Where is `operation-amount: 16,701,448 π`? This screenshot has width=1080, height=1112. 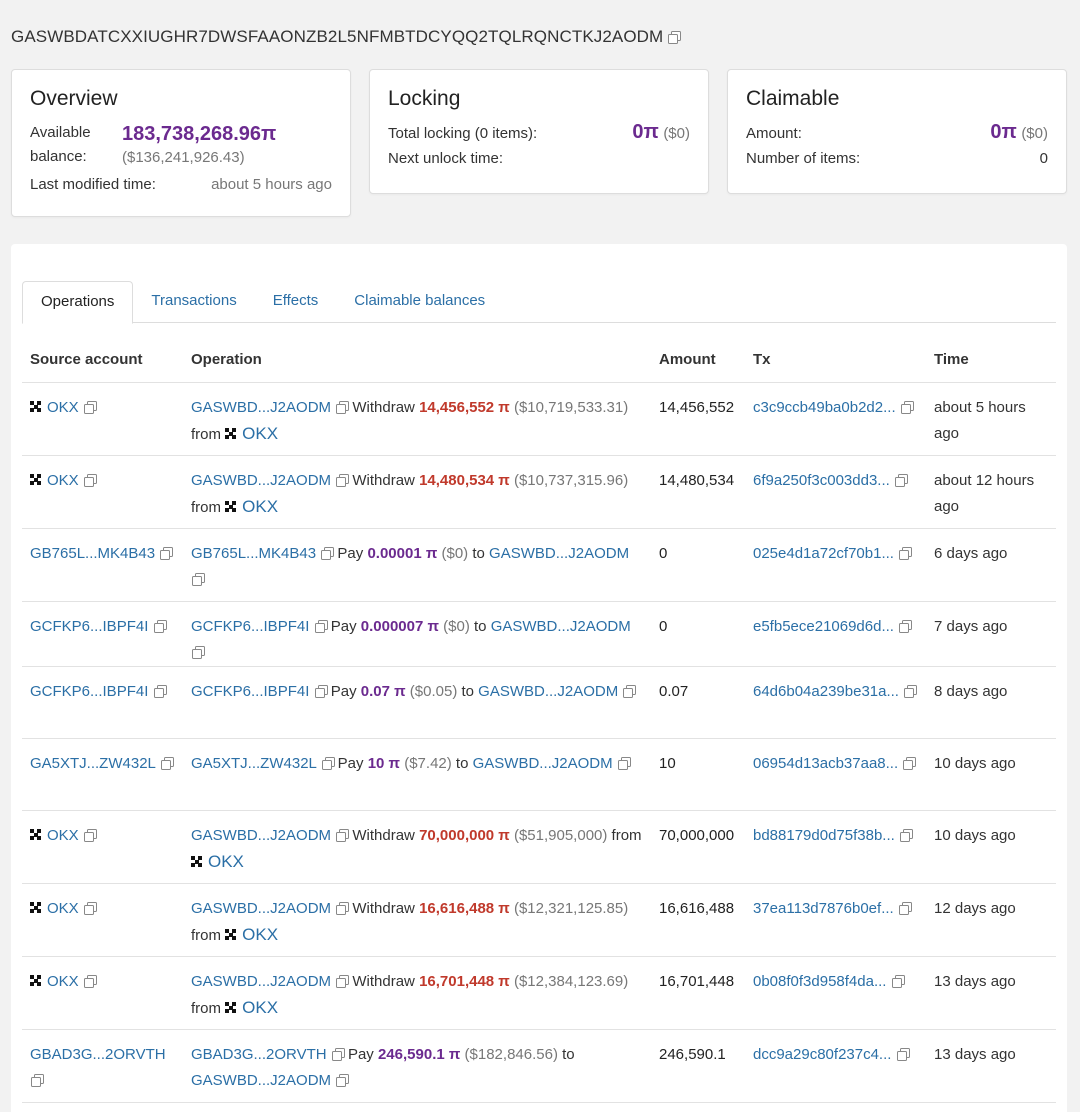
operation-amount: 16,701,448 π is located at coordinates (464, 981).